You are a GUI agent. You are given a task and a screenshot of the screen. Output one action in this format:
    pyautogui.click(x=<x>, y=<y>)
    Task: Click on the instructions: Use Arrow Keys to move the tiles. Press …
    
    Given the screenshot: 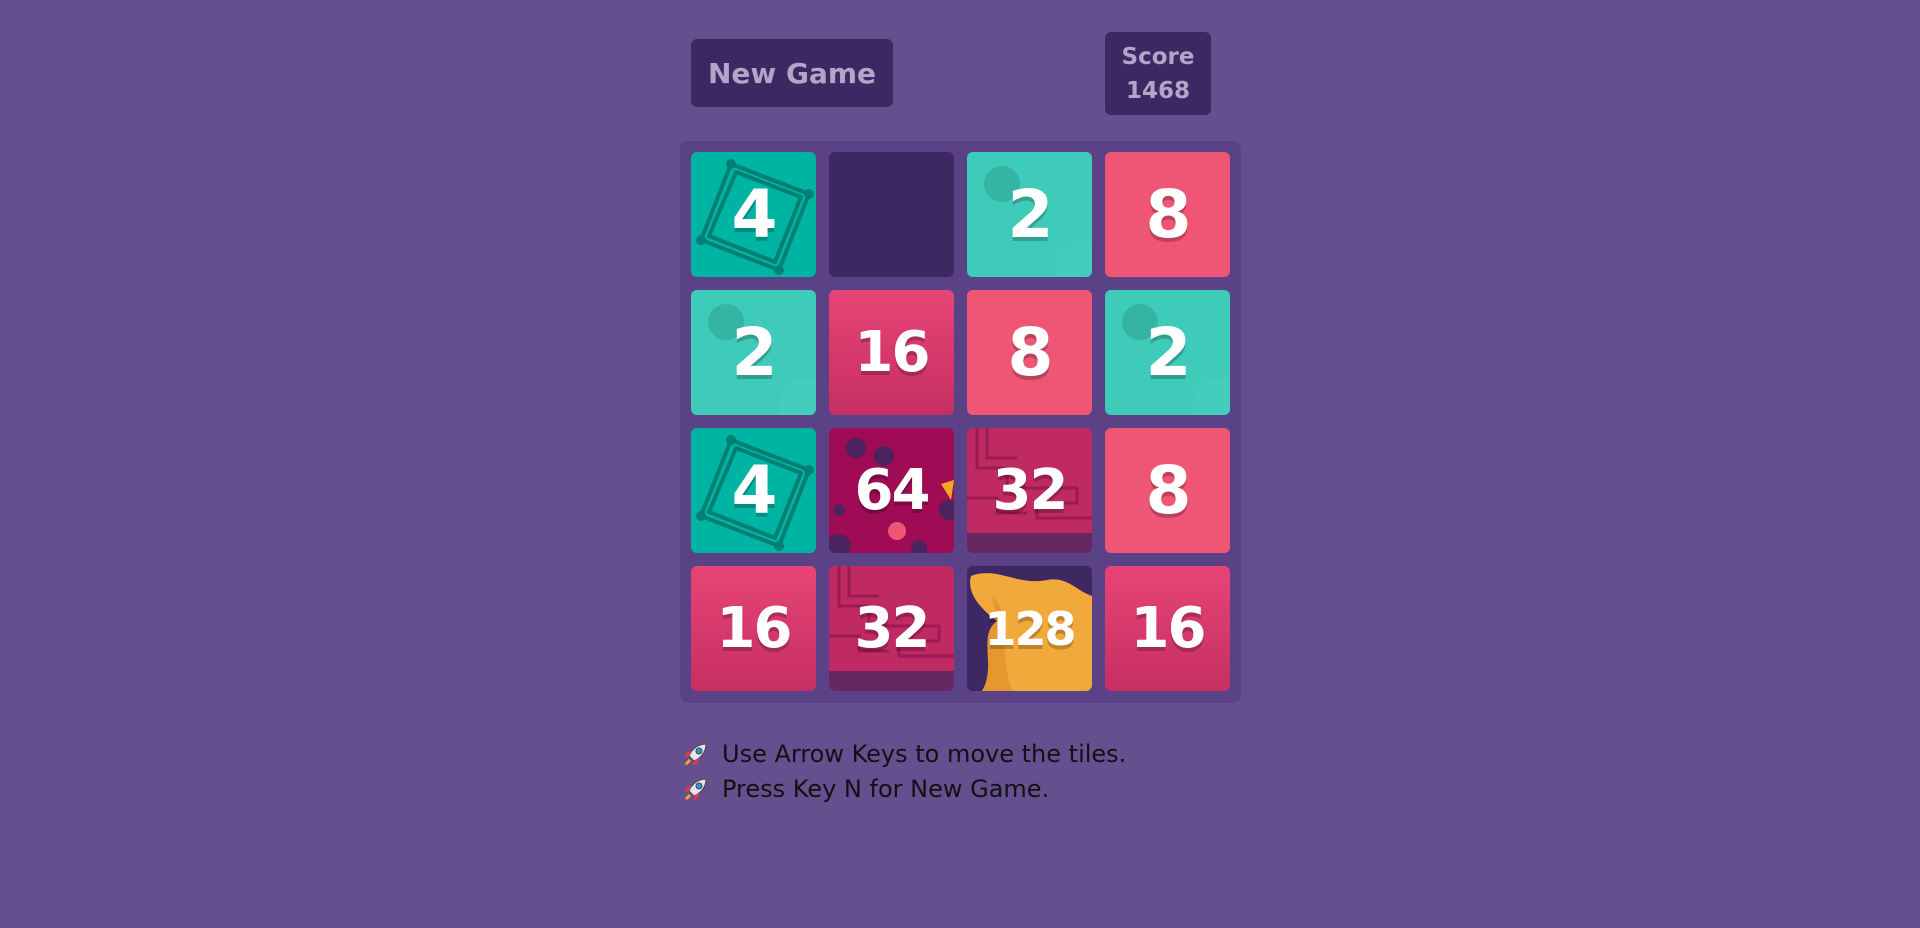 What is the action you would take?
    pyautogui.click(x=903, y=772)
    